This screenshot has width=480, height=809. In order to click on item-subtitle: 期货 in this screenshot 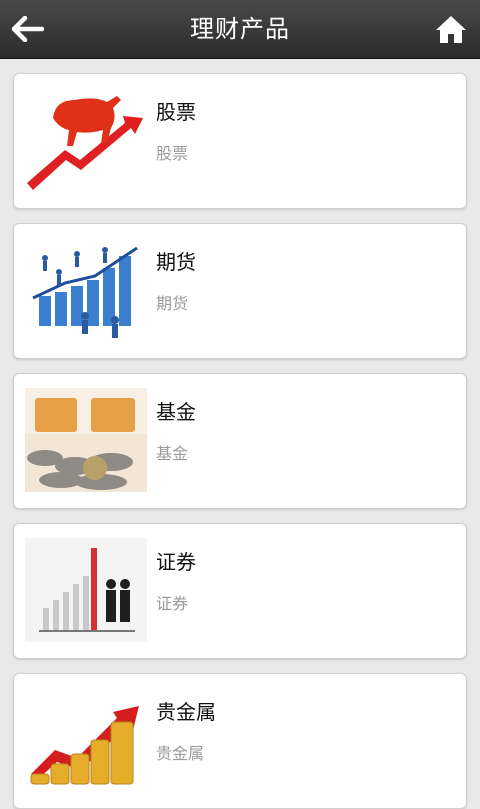, I will do `click(172, 303)`.